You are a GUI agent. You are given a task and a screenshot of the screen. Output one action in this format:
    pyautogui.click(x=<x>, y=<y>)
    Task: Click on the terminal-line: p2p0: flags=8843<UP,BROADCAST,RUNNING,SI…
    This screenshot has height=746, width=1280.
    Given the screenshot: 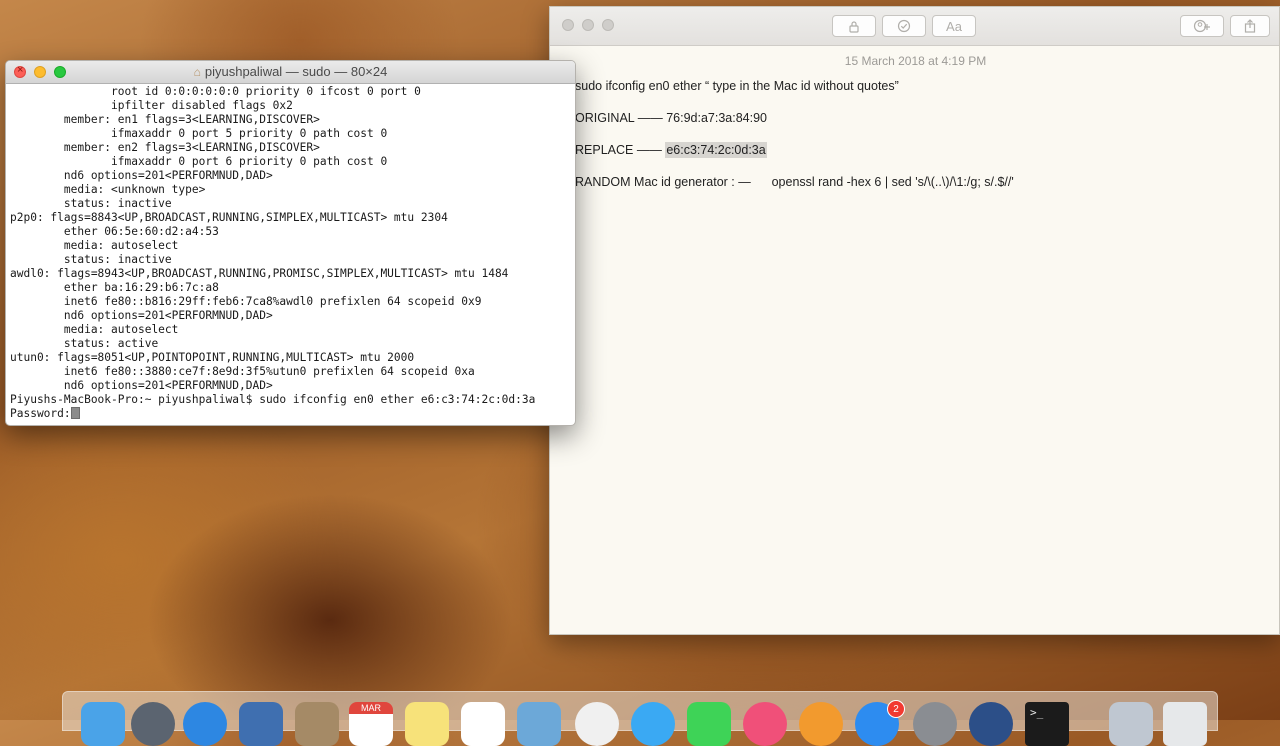 What is the action you would take?
    pyautogui.click(x=229, y=217)
    